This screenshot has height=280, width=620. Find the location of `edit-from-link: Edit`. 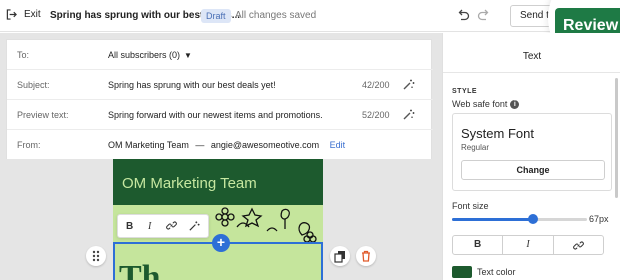

edit-from-link: Edit is located at coordinates (338, 145).